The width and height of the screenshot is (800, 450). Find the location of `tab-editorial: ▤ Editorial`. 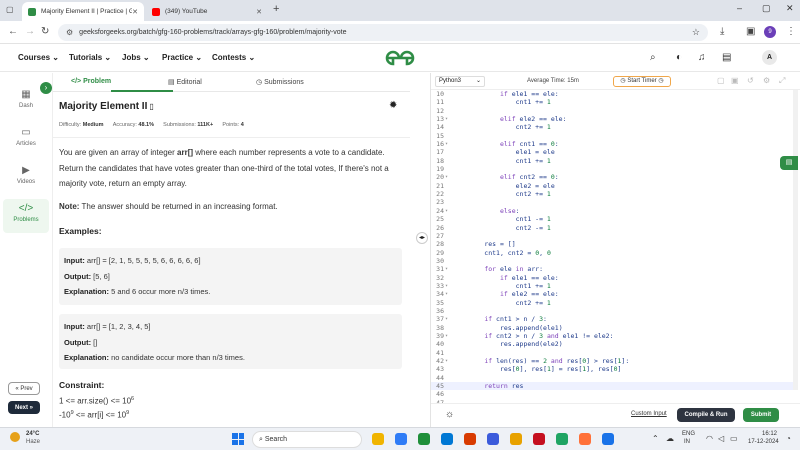

tab-editorial: ▤ Editorial is located at coordinates (185, 82).